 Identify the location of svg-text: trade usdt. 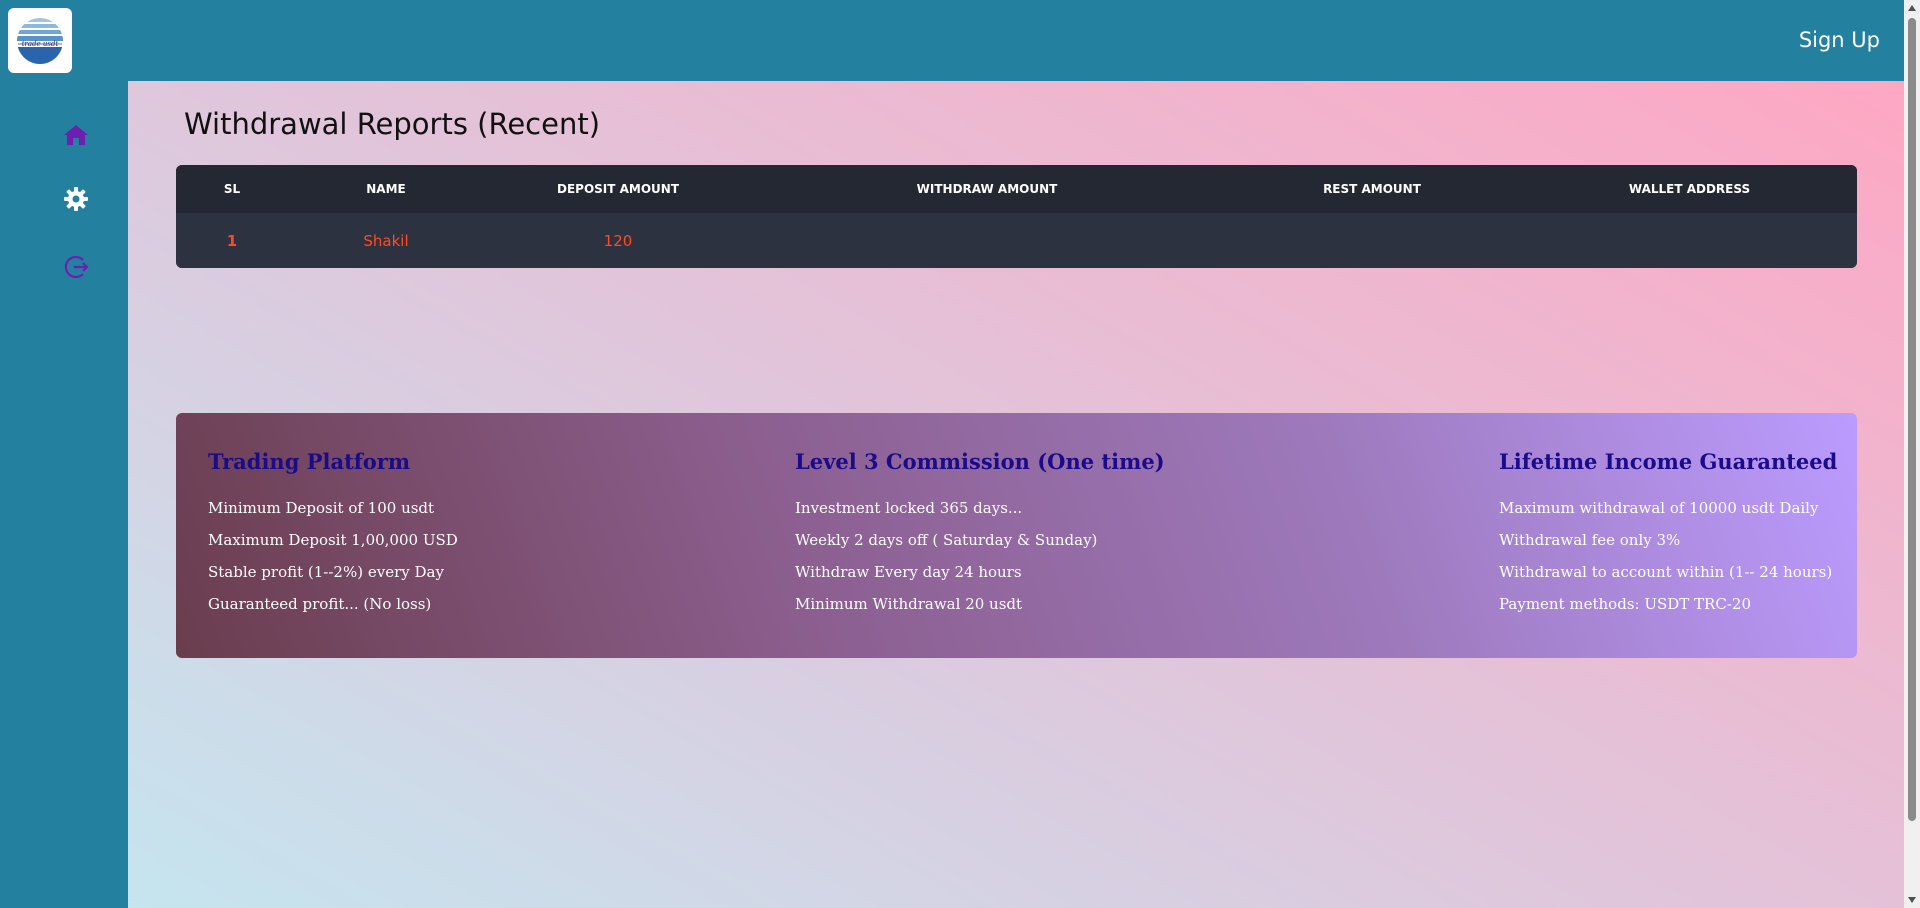
(40, 44).